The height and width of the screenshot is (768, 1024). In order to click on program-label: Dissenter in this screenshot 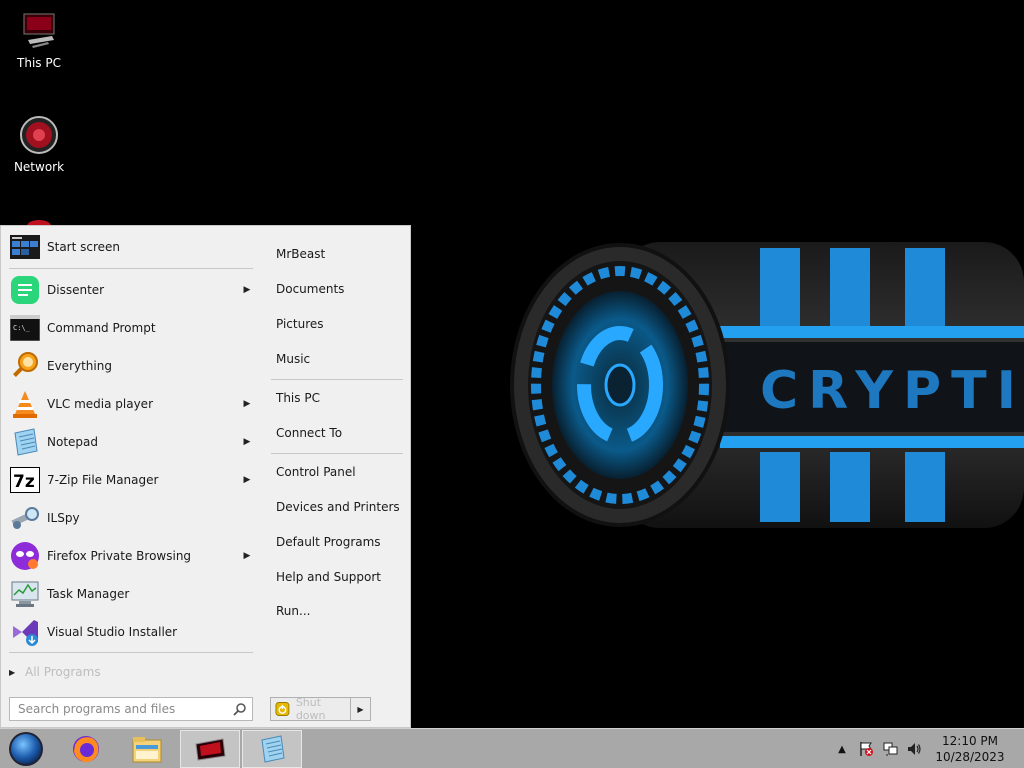, I will do `click(76, 290)`.